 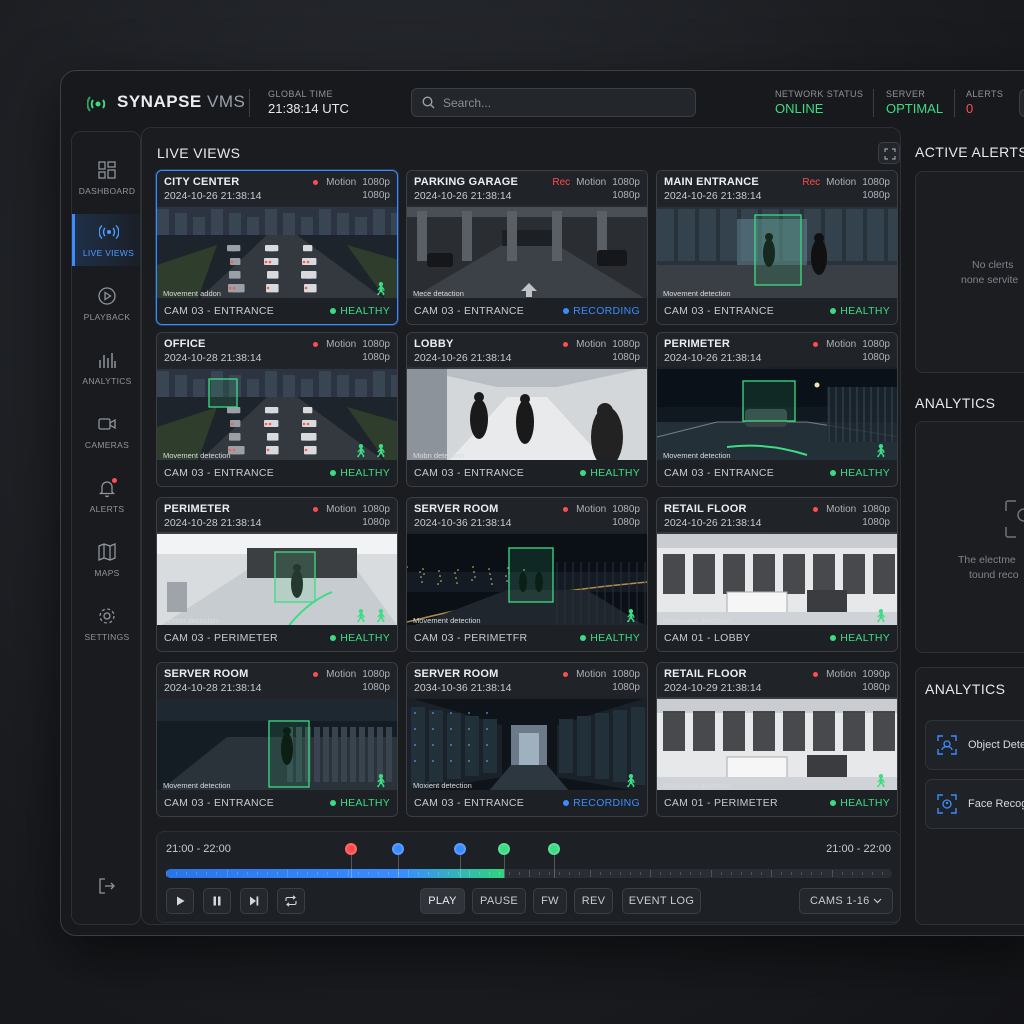 I want to click on sidebar-item-label: SETTINGS, so click(x=107, y=637).